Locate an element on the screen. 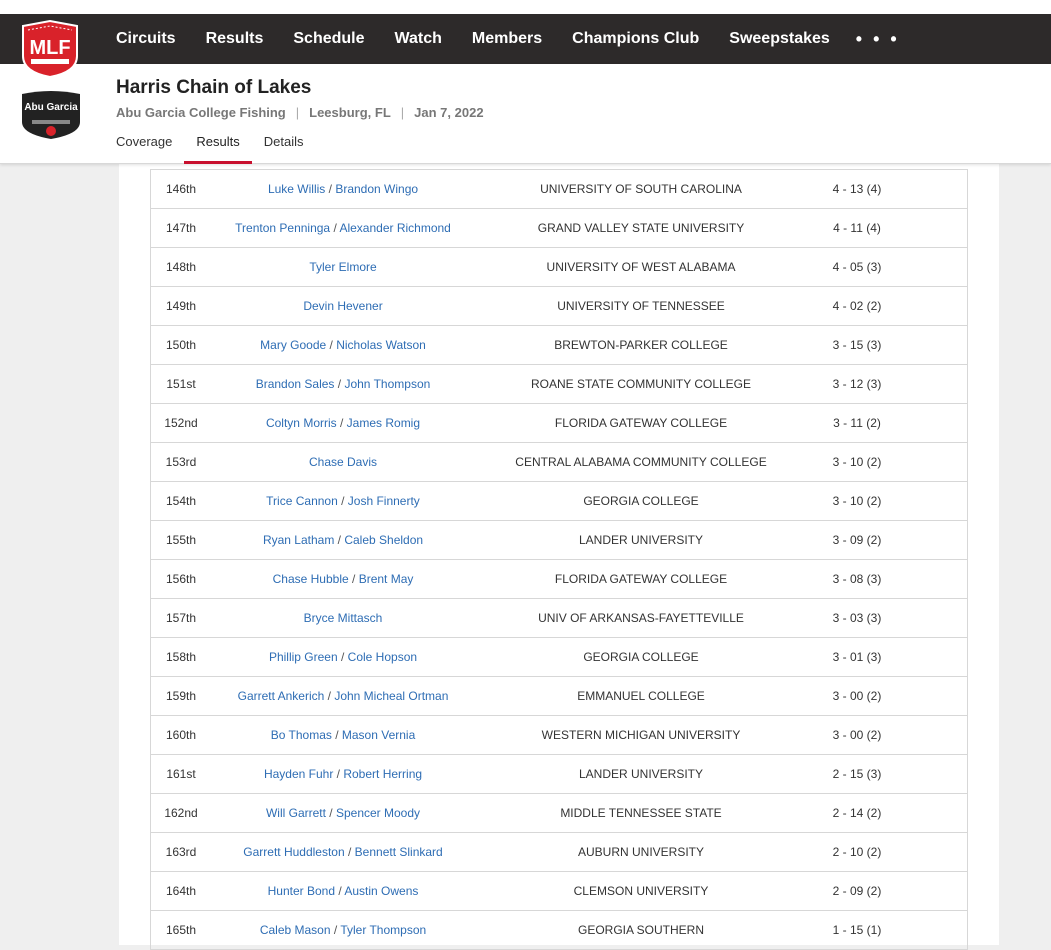 The image size is (1051, 950). tab-coverage: Coverage is located at coordinates (144, 144).